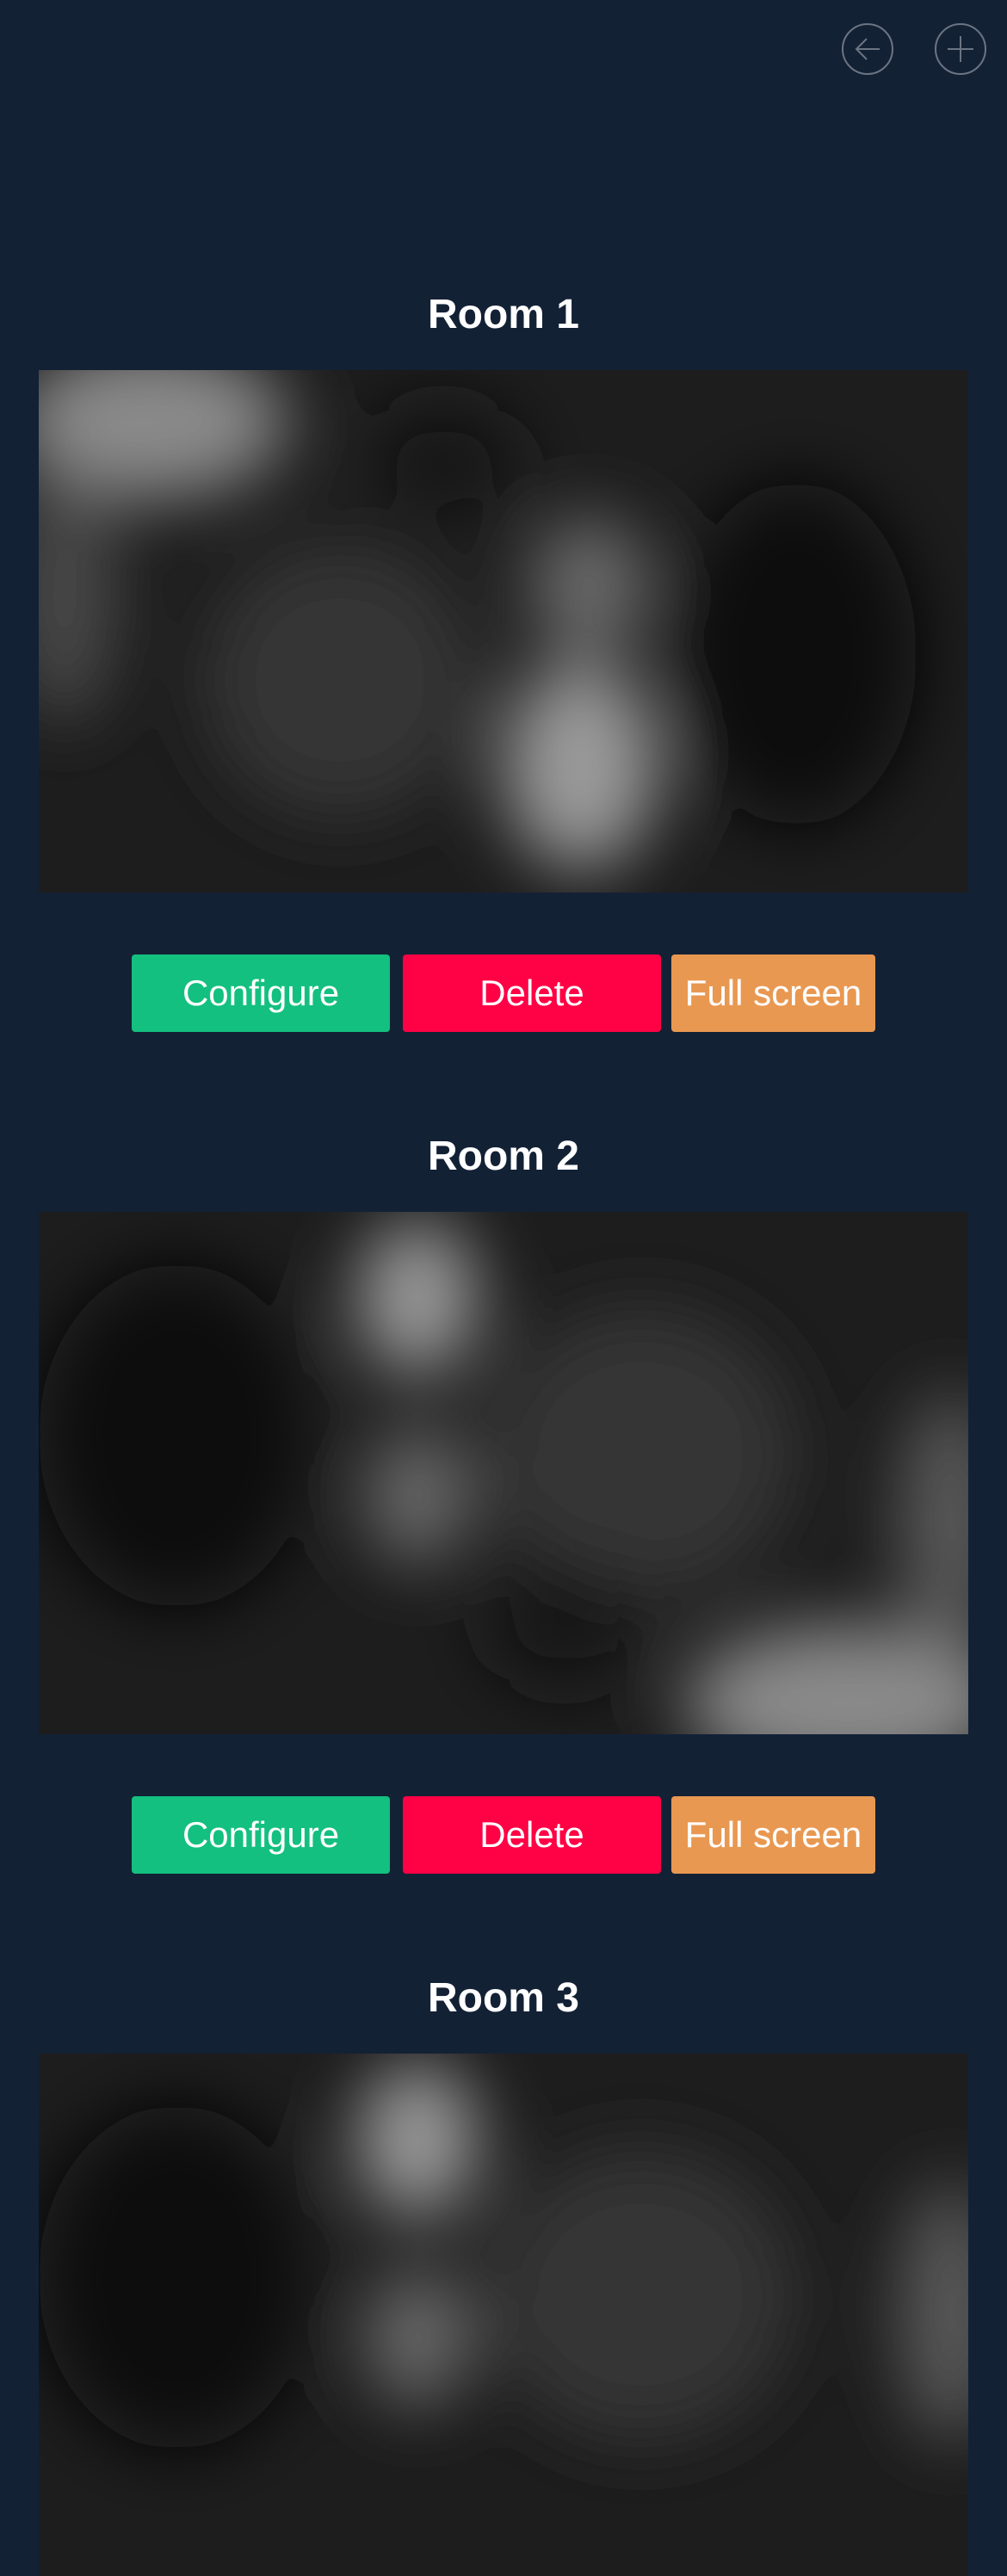 Image resolution: width=1007 pixels, height=2576 pixels. I want to click on arrow-left-icon, so click(868, 49).